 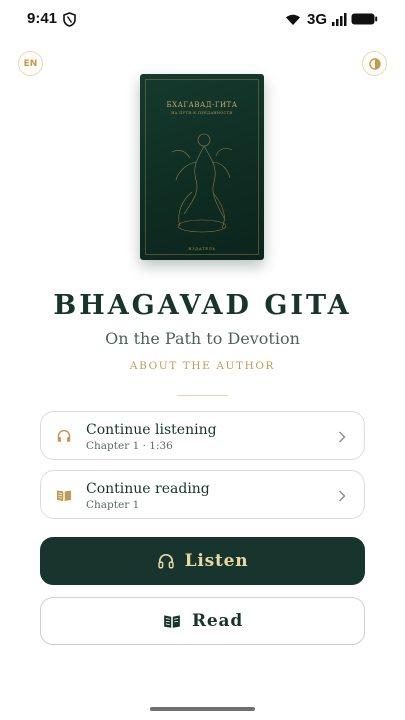 I want to click on language-toggle: EN, so click(x=30, y=63).